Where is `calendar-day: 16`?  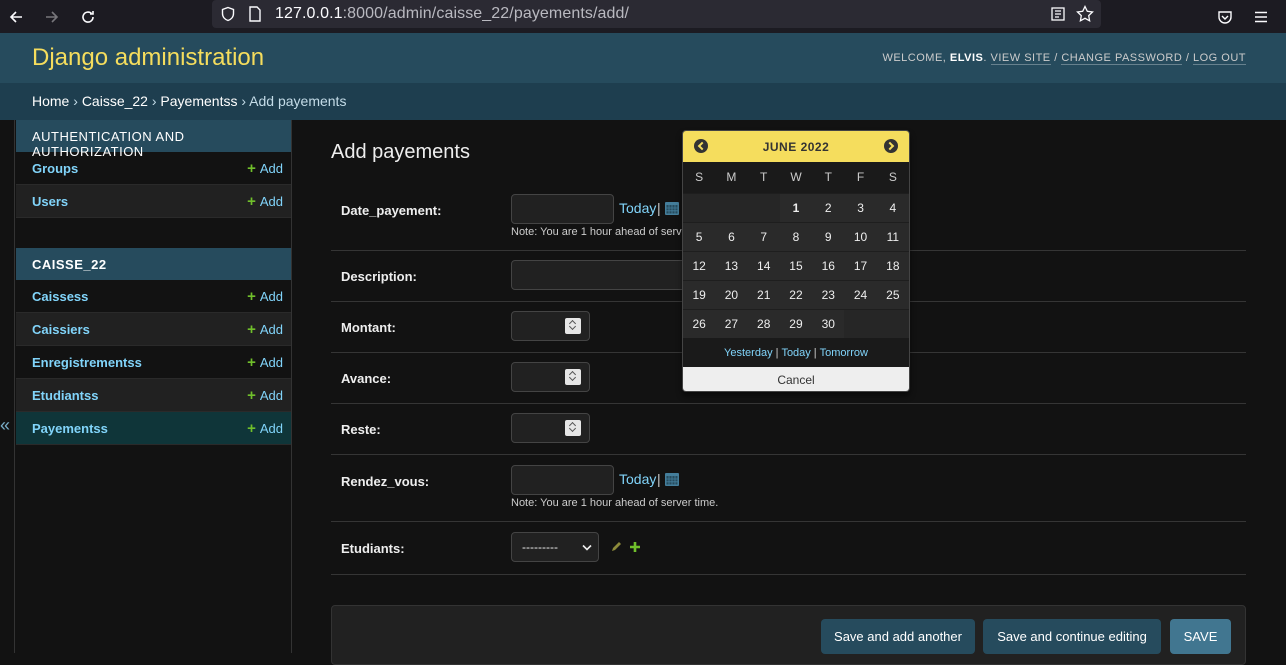
calendar-day: 16 is located at coordinates (828, 265).